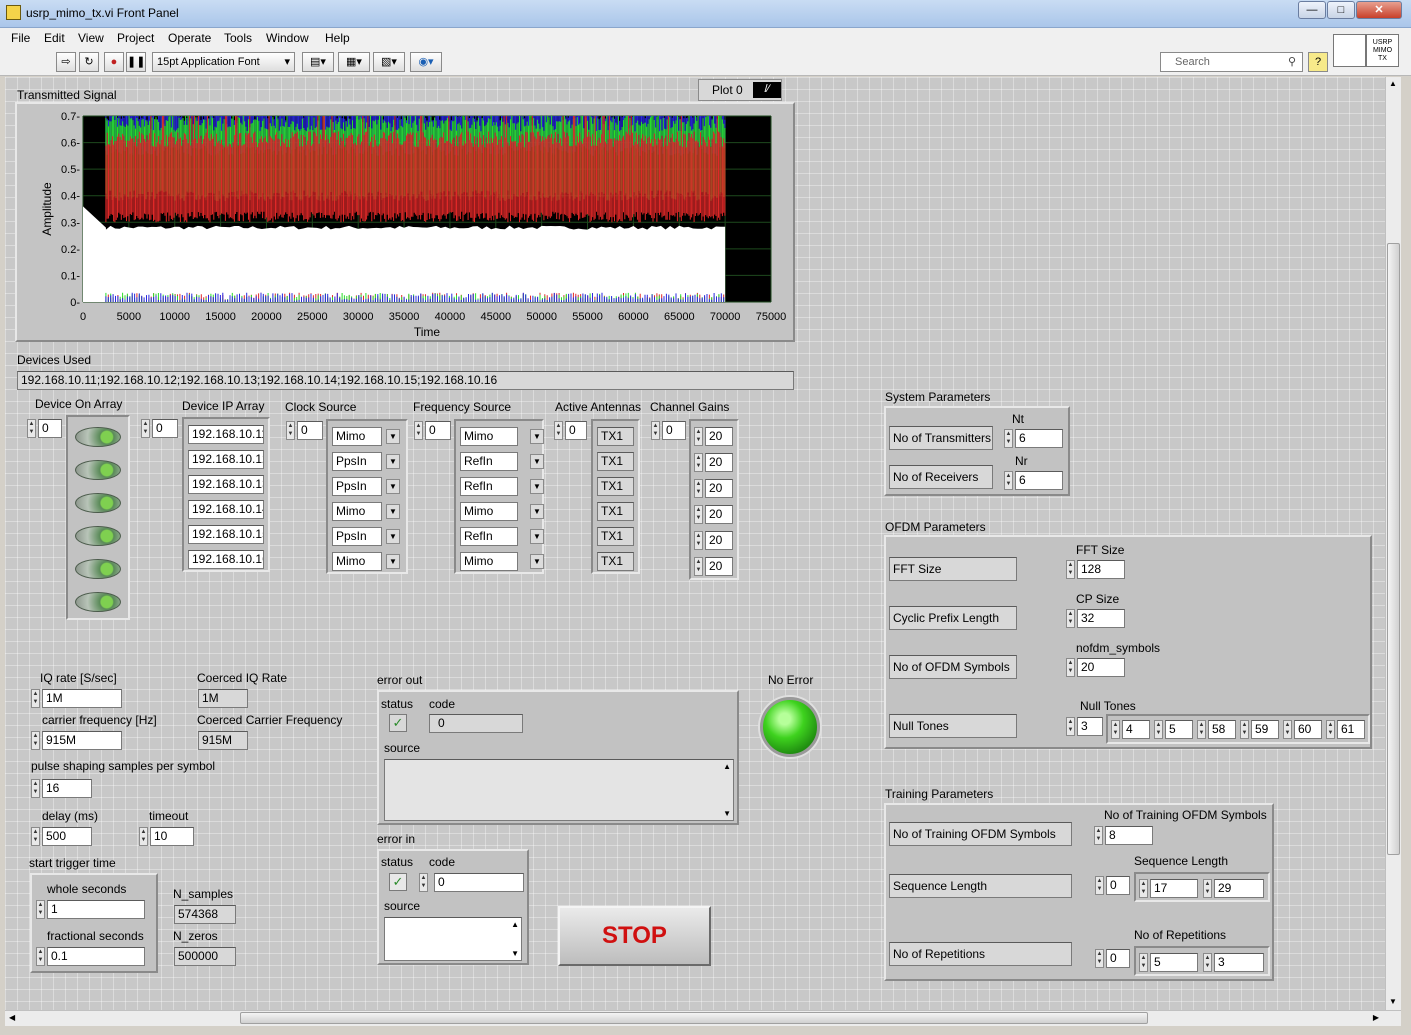 Image resolution: width=1411 pixels, height=1035 pixels. I want to click on timeout-field: 10, so click(172, 836).